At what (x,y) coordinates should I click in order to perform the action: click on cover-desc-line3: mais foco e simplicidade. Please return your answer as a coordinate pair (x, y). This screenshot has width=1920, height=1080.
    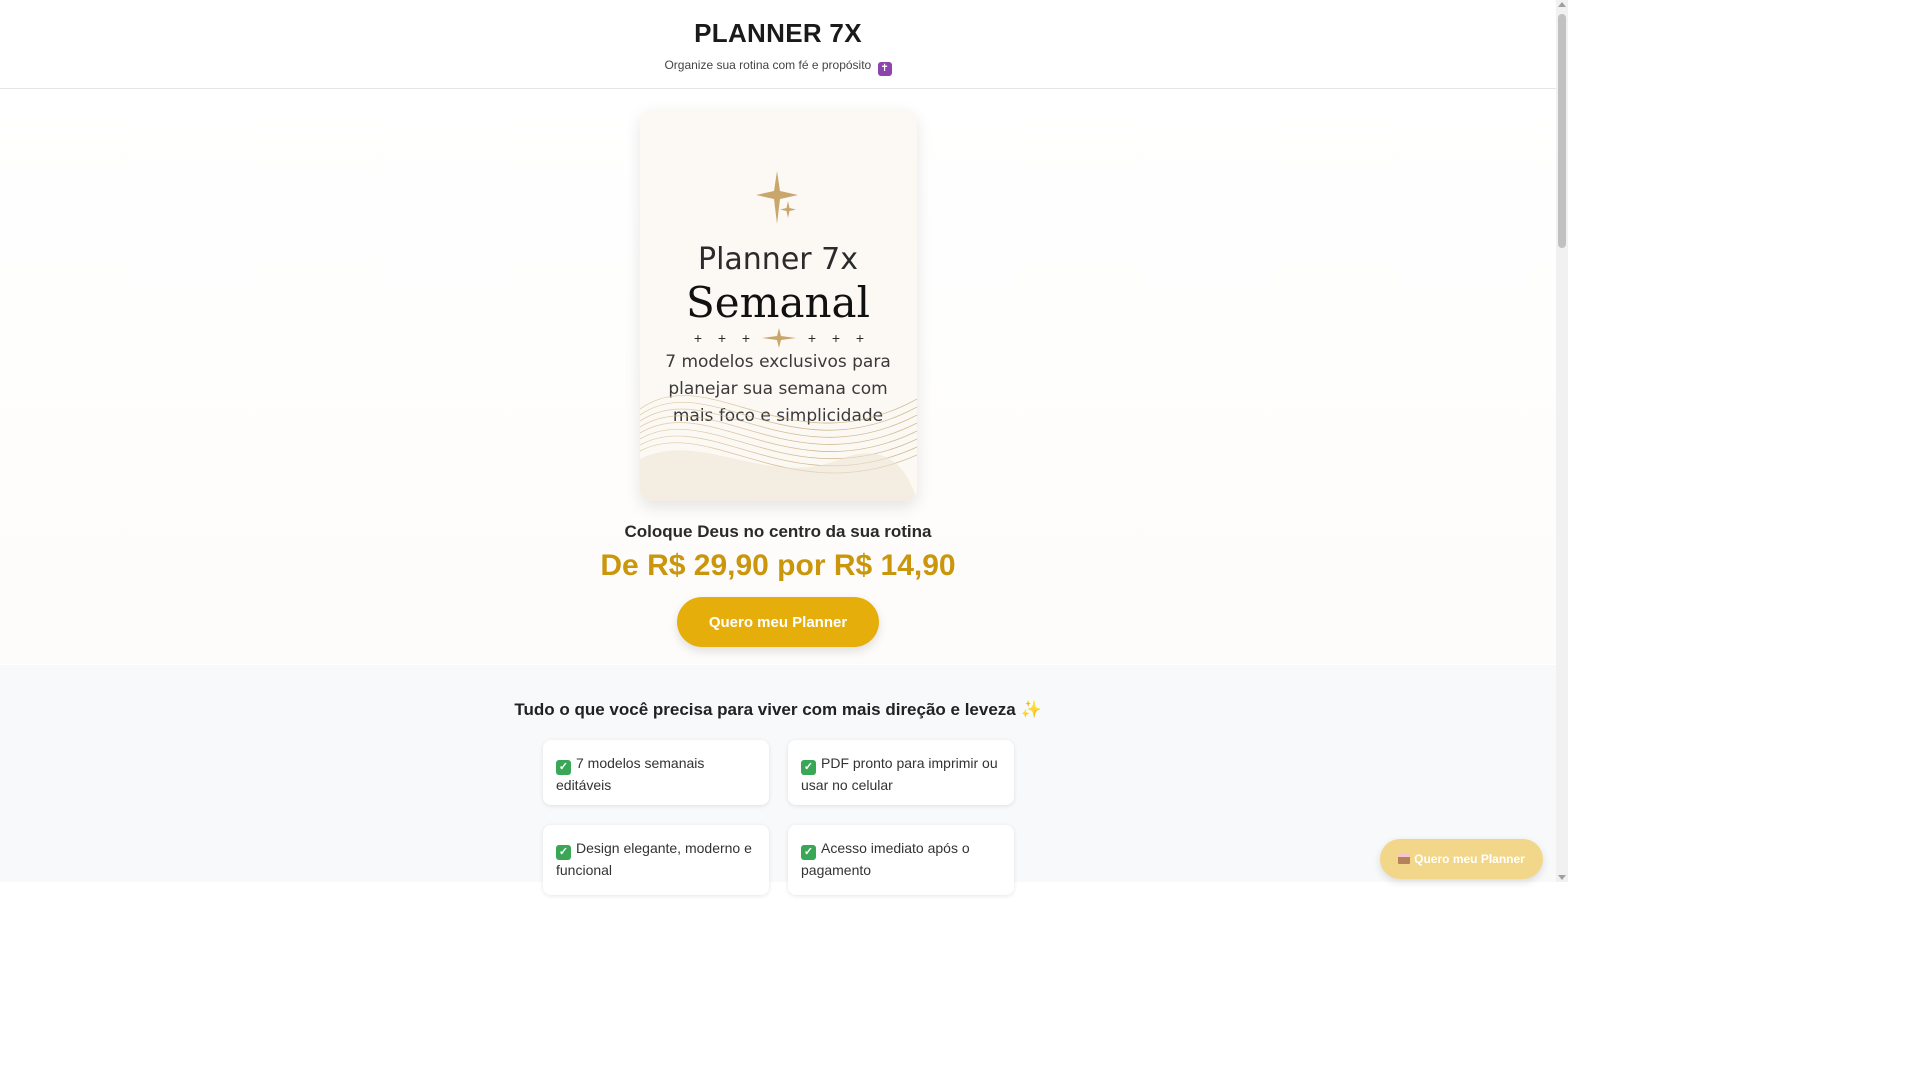
    Looking at the image, I should click on (778, 416).